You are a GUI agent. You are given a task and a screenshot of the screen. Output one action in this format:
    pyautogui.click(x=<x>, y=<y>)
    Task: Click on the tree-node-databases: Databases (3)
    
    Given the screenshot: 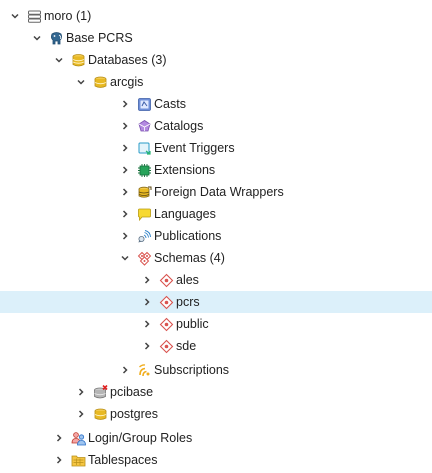 What is the action you would take?
    pyautogui.click(x=216, y=60)
    